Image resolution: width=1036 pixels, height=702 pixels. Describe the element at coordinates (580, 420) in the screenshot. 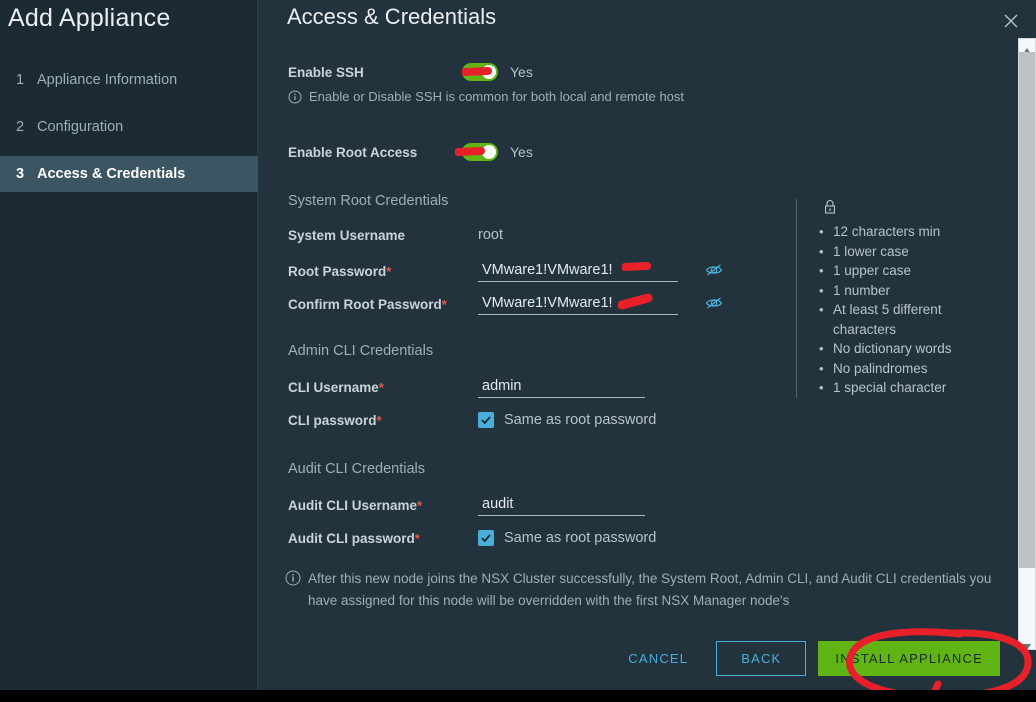

I see `cli-password-checkbox-label: Same as root password` at that location.